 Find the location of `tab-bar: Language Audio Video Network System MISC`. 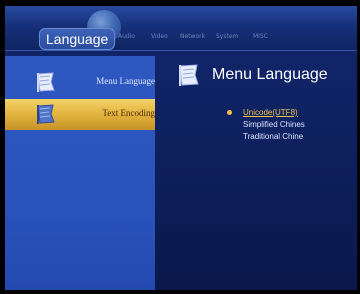

tab-bar: Language Audio Video Network System MISC is located at coordinates (181, 28).